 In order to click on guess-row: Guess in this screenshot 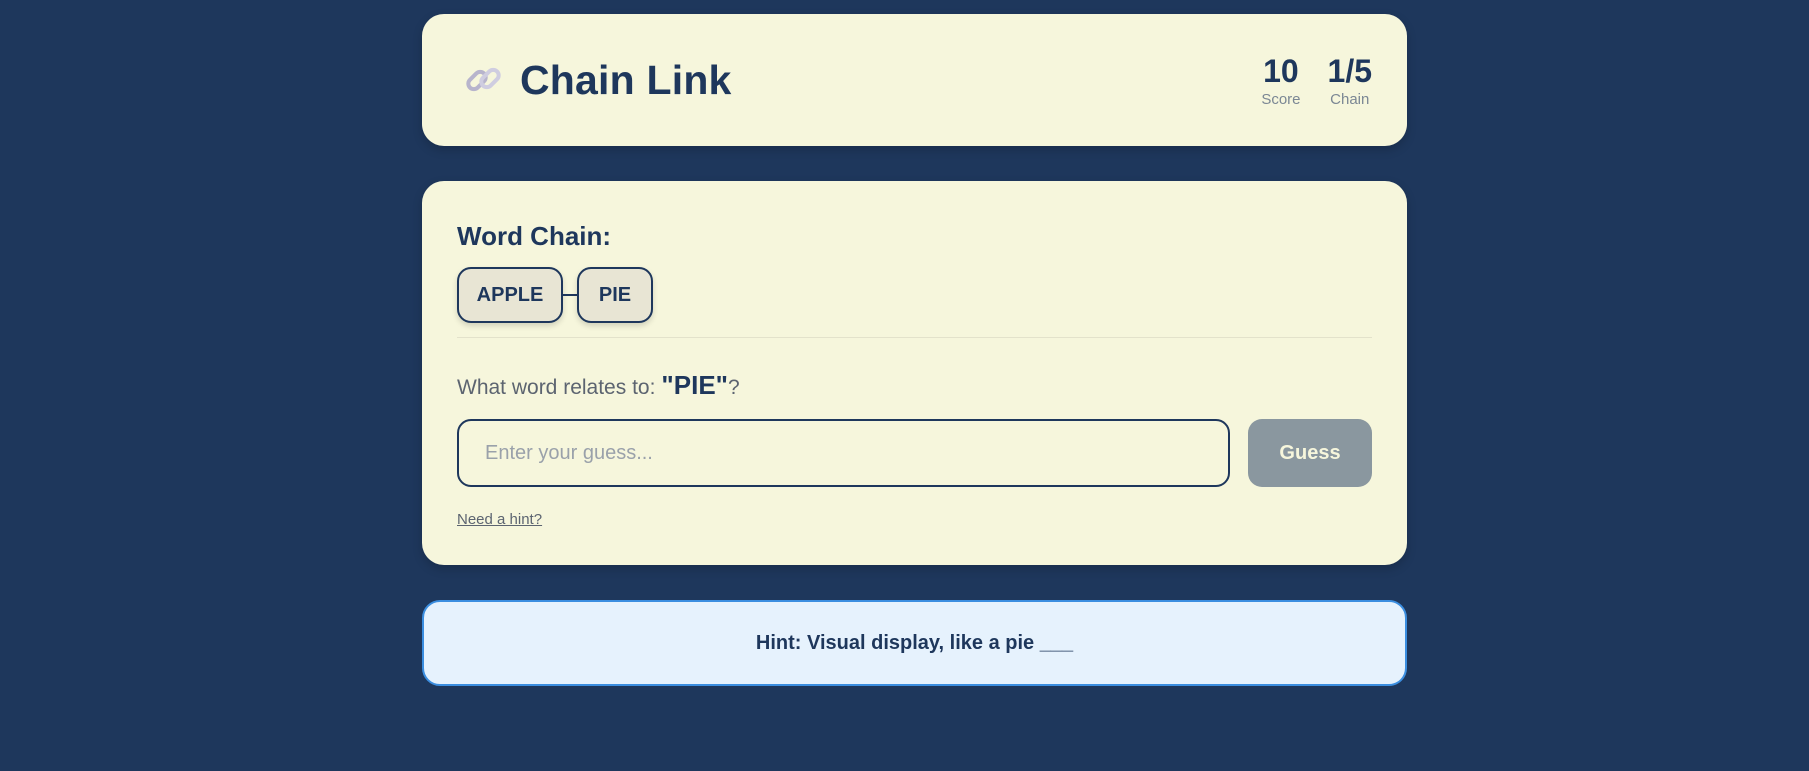, I will do `click(914, 453)`.